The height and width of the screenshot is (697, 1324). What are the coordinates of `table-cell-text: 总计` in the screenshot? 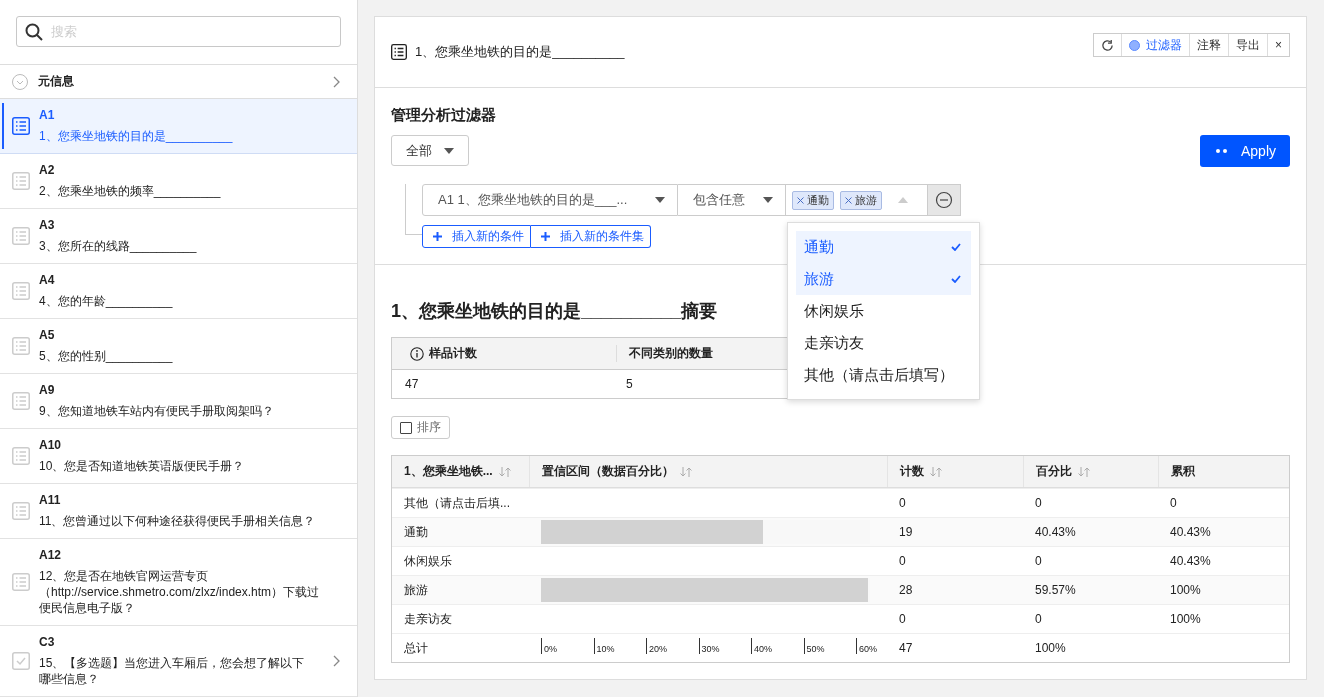 It's located at (416, 648).